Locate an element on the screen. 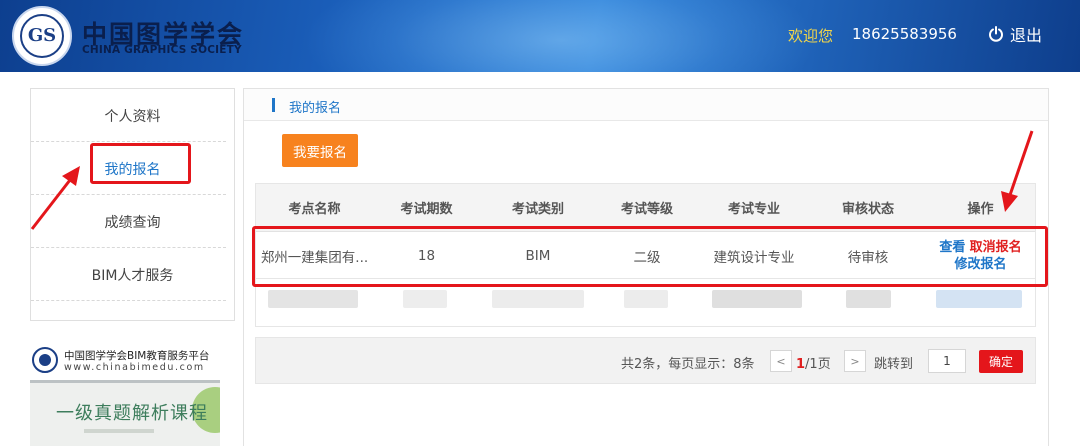 Image resolution: width=1080 pixels, height=446 pixels. next-page-button: > is located at coordinates (855, 361).